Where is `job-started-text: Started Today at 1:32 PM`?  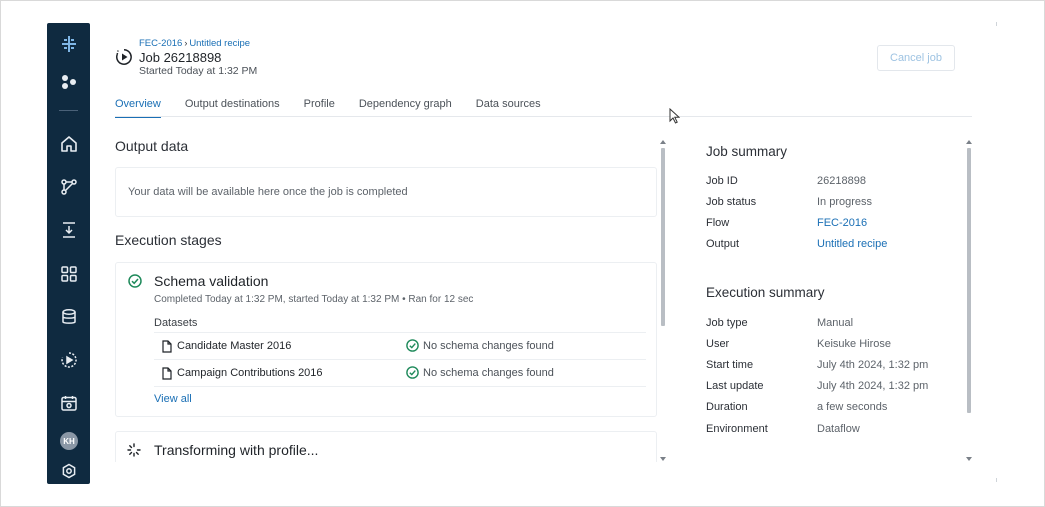
job-started-text: Started Today at 1:32 PM is located at coordinates (198, 71).